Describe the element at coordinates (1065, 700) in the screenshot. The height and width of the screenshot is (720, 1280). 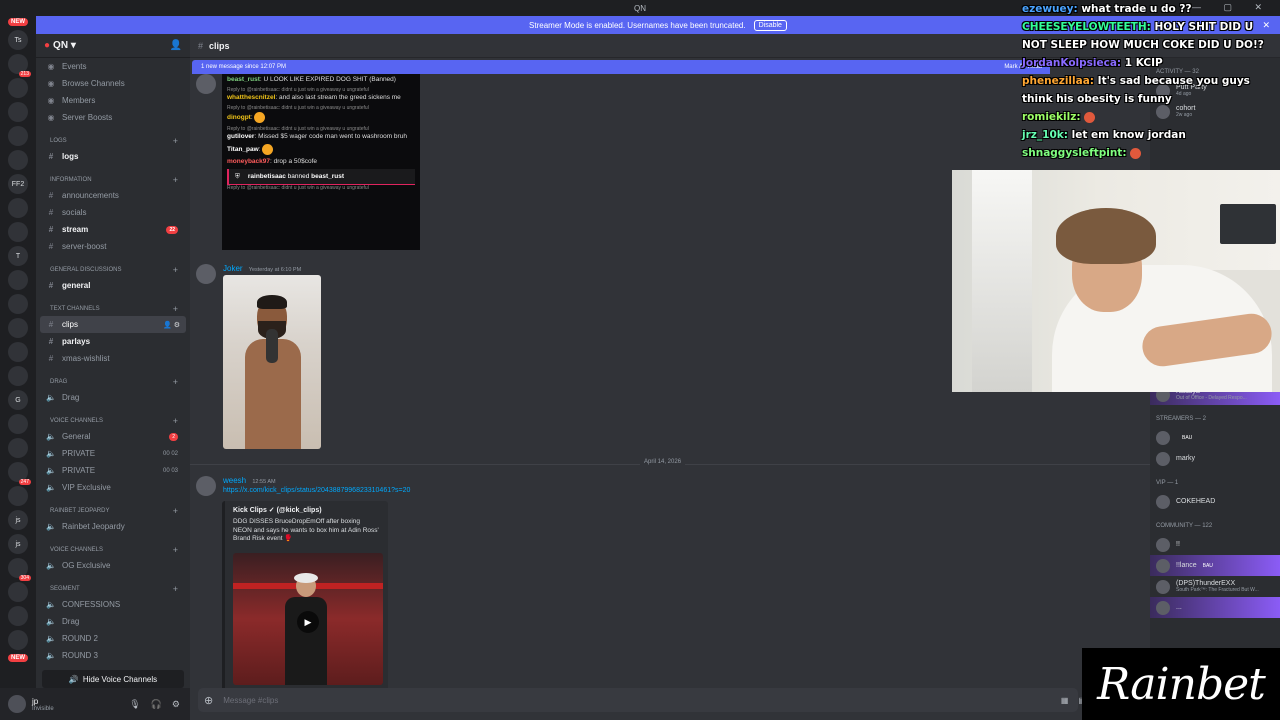
I see `gift-icon: ▦` at that location.